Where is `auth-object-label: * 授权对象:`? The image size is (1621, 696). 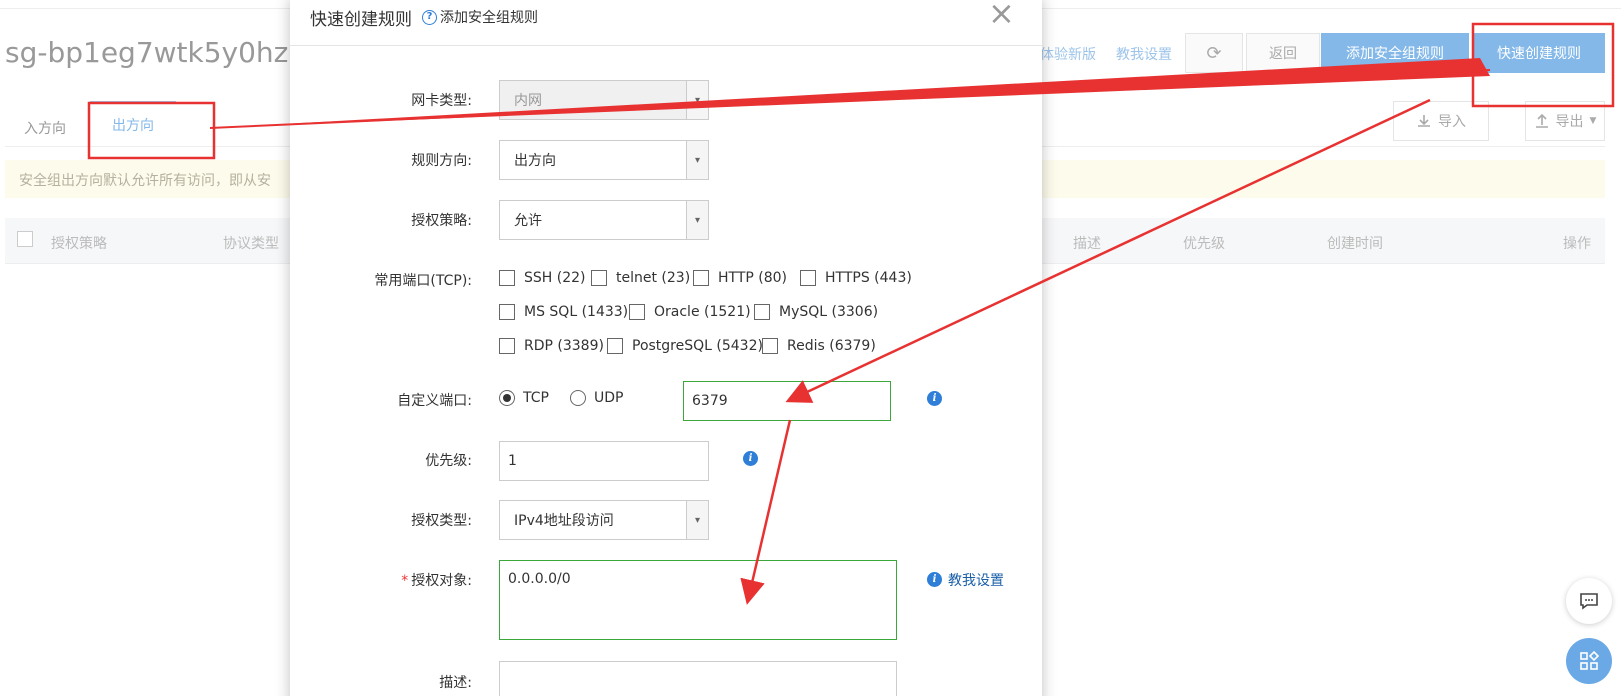 auth-object-label: * 授权对象: is located at coordinates (382, 580).